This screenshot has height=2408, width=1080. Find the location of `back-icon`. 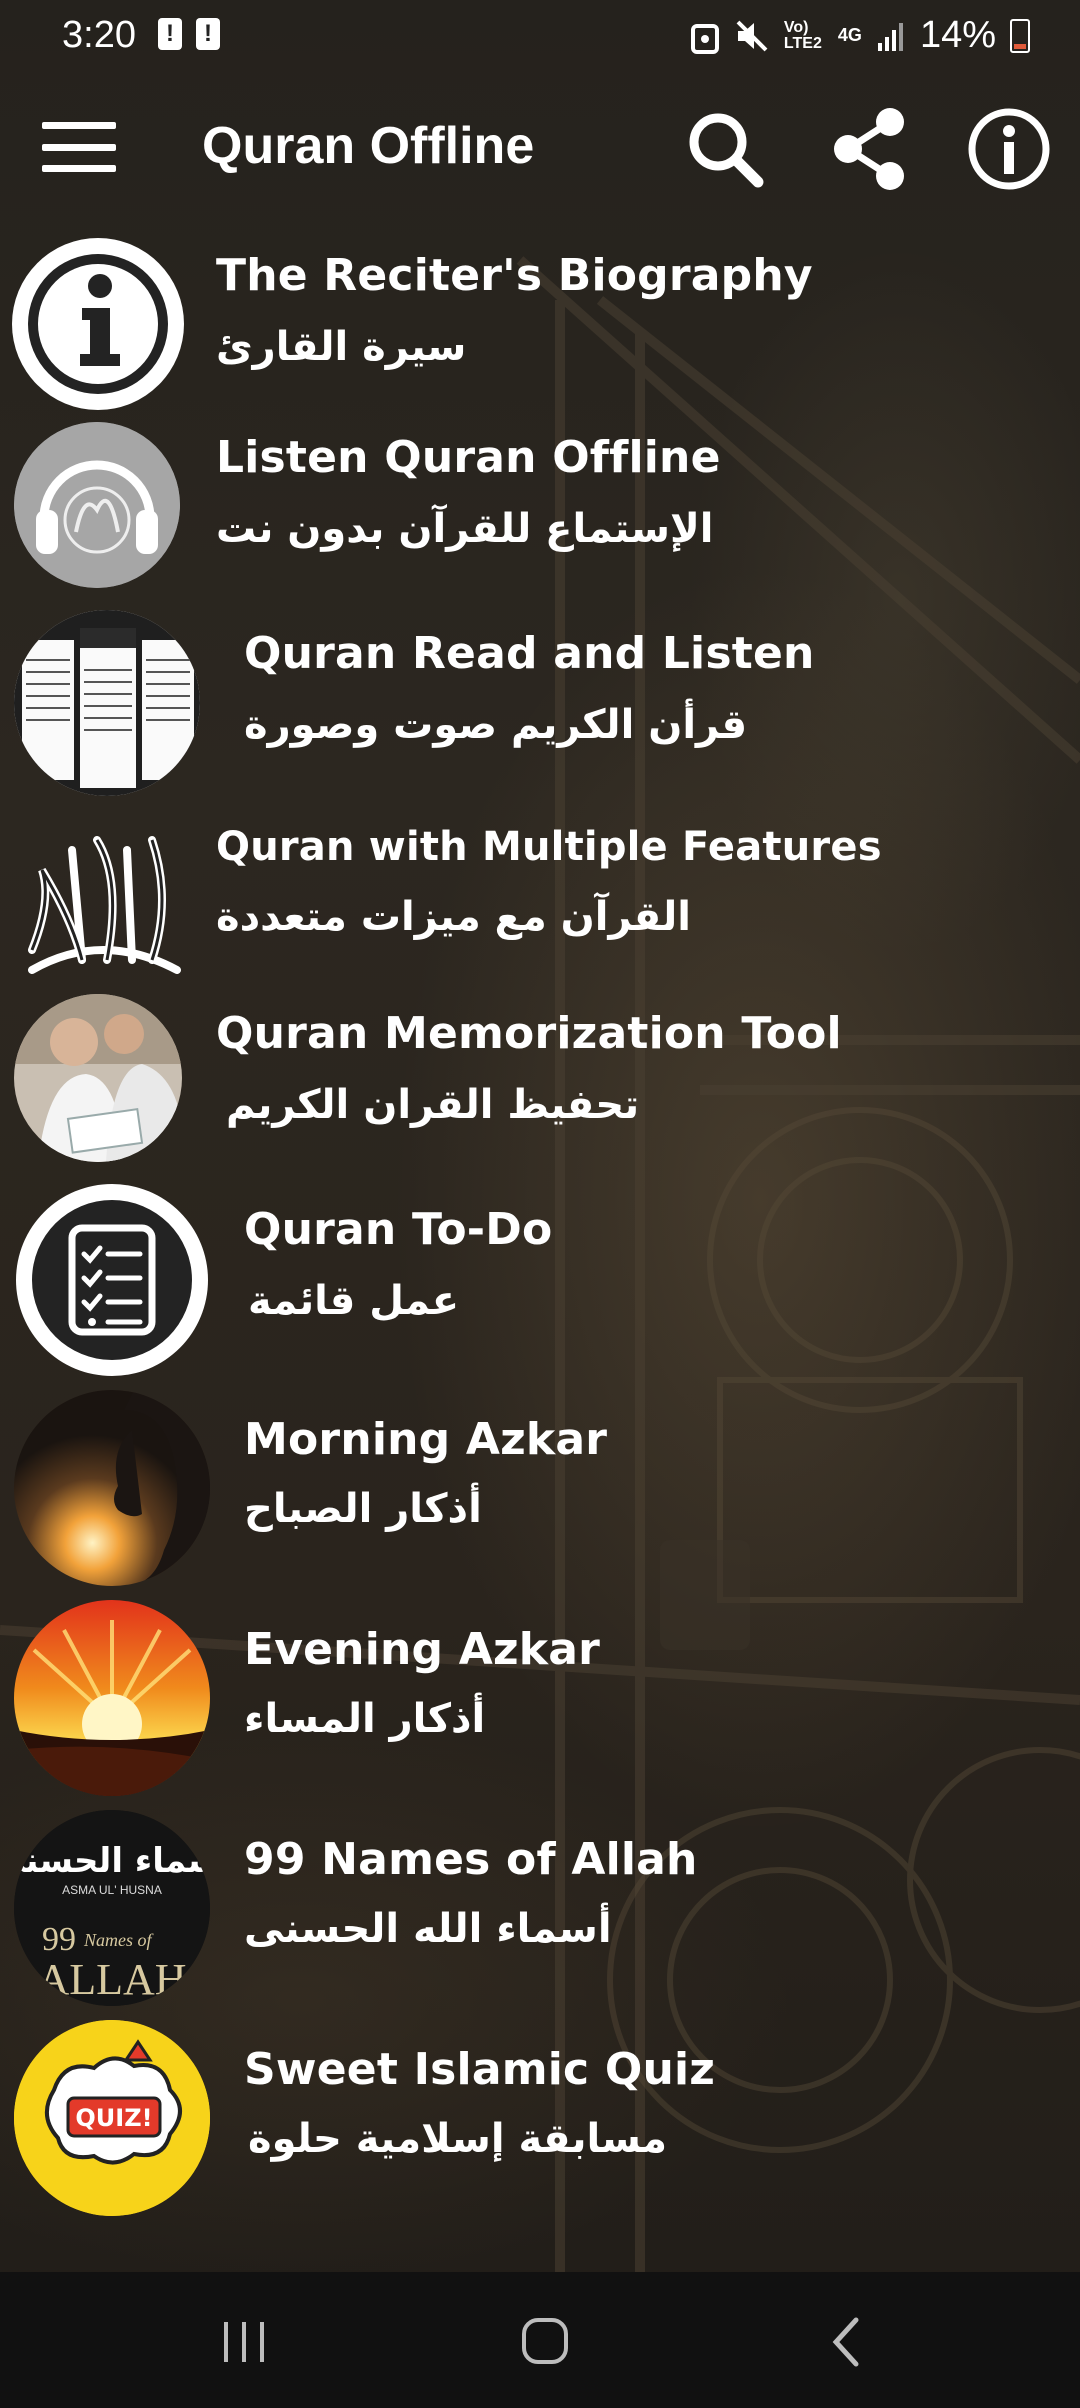

back-icon is located at coordinates (846, 2342).